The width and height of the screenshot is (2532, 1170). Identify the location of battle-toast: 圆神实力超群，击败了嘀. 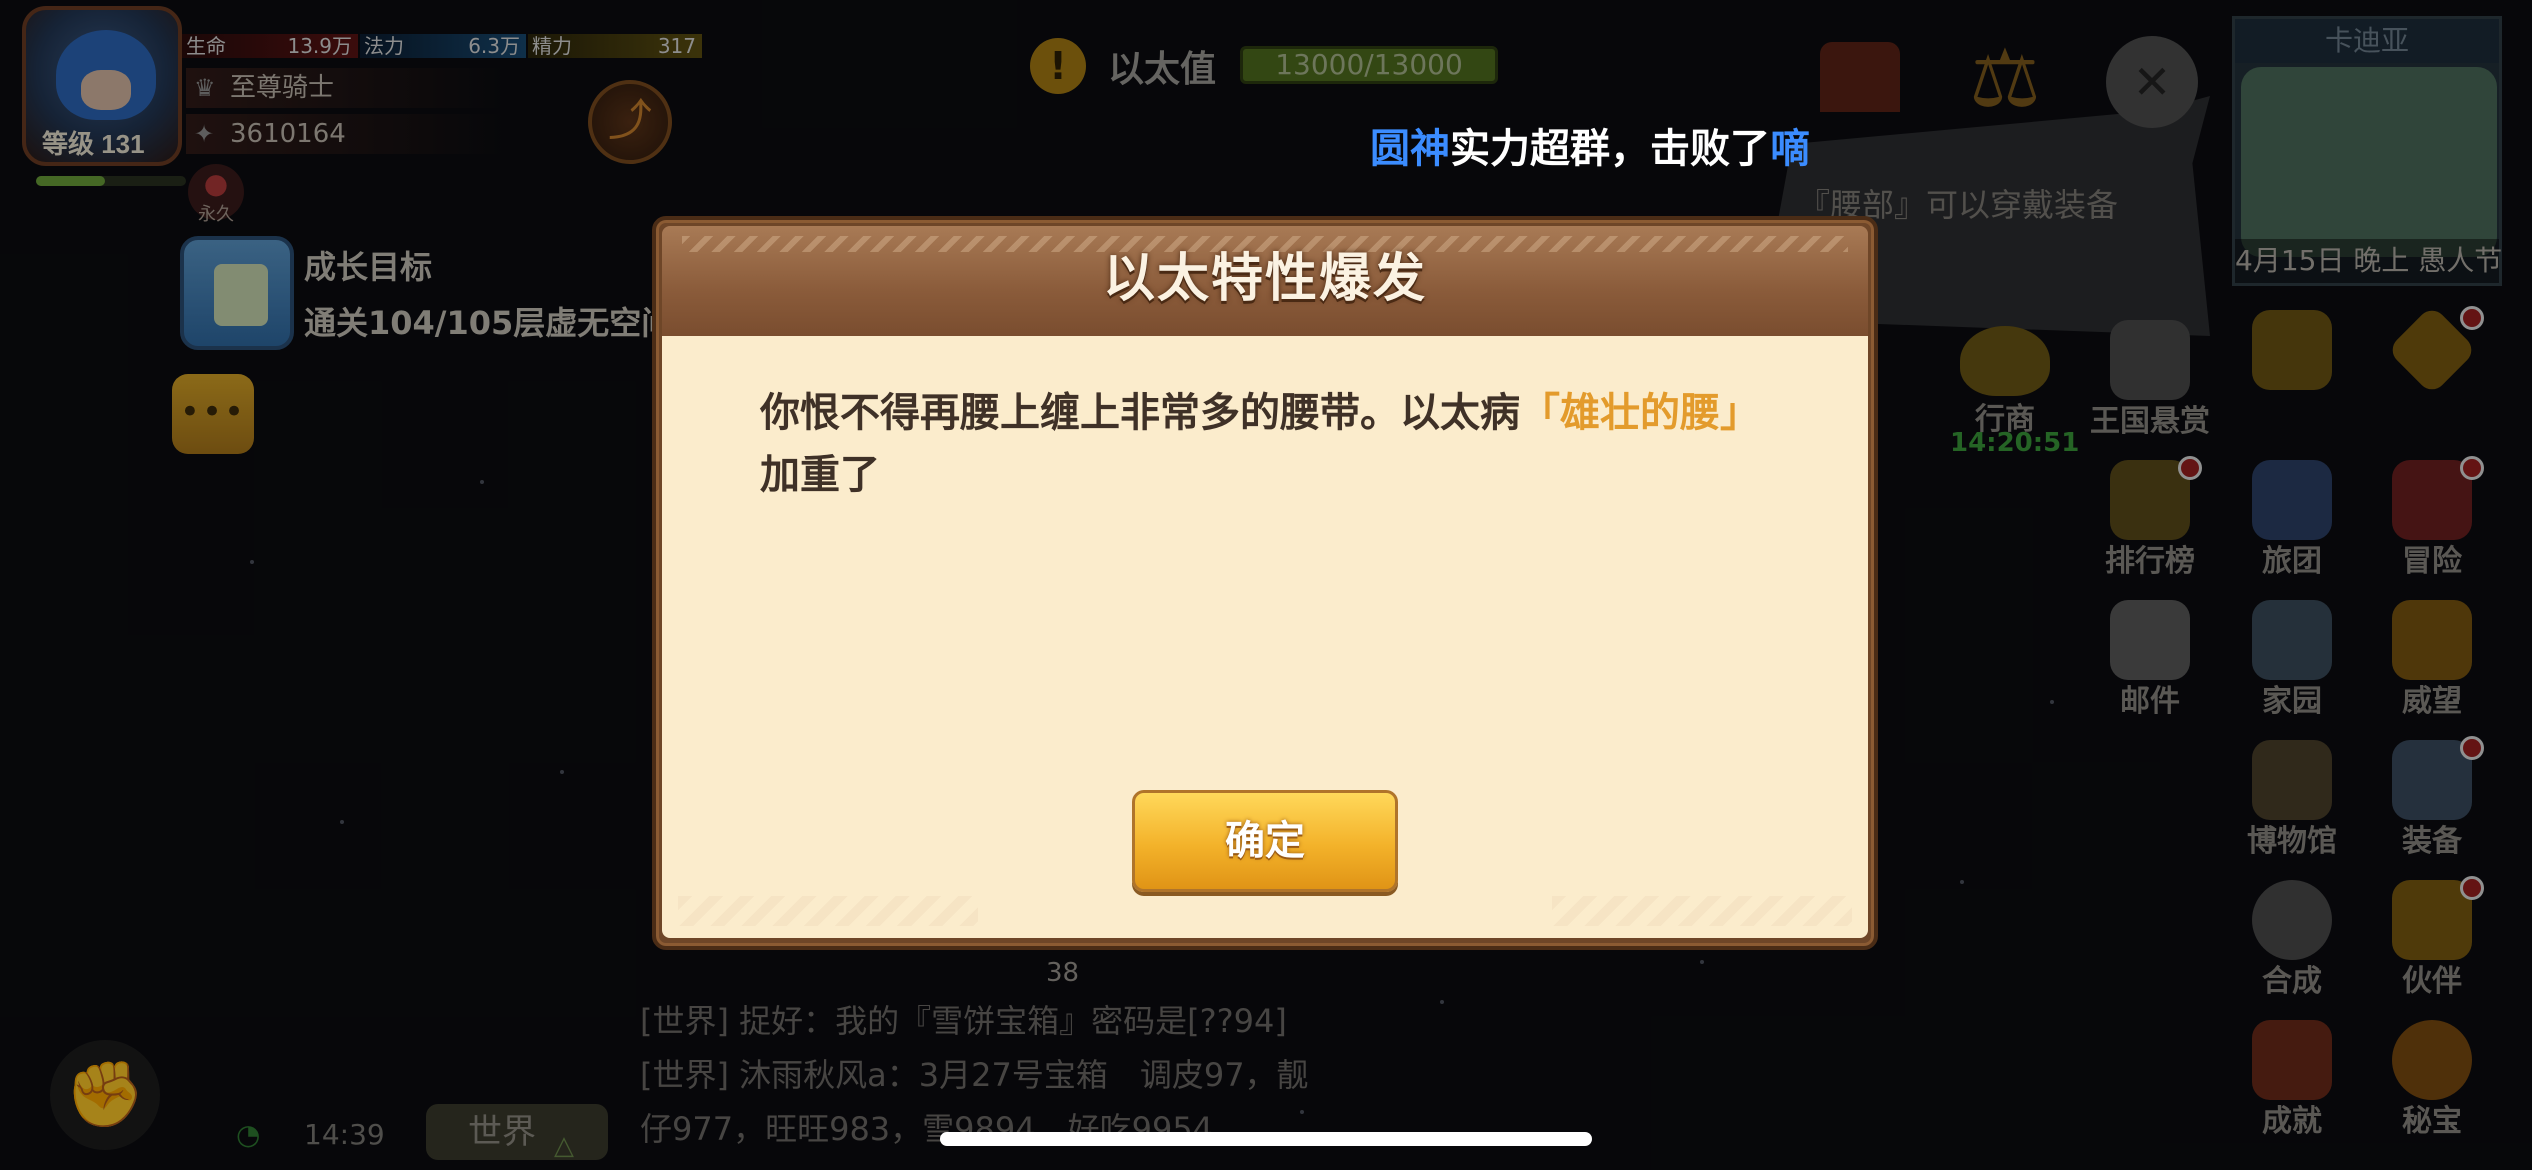
(1590, 145).